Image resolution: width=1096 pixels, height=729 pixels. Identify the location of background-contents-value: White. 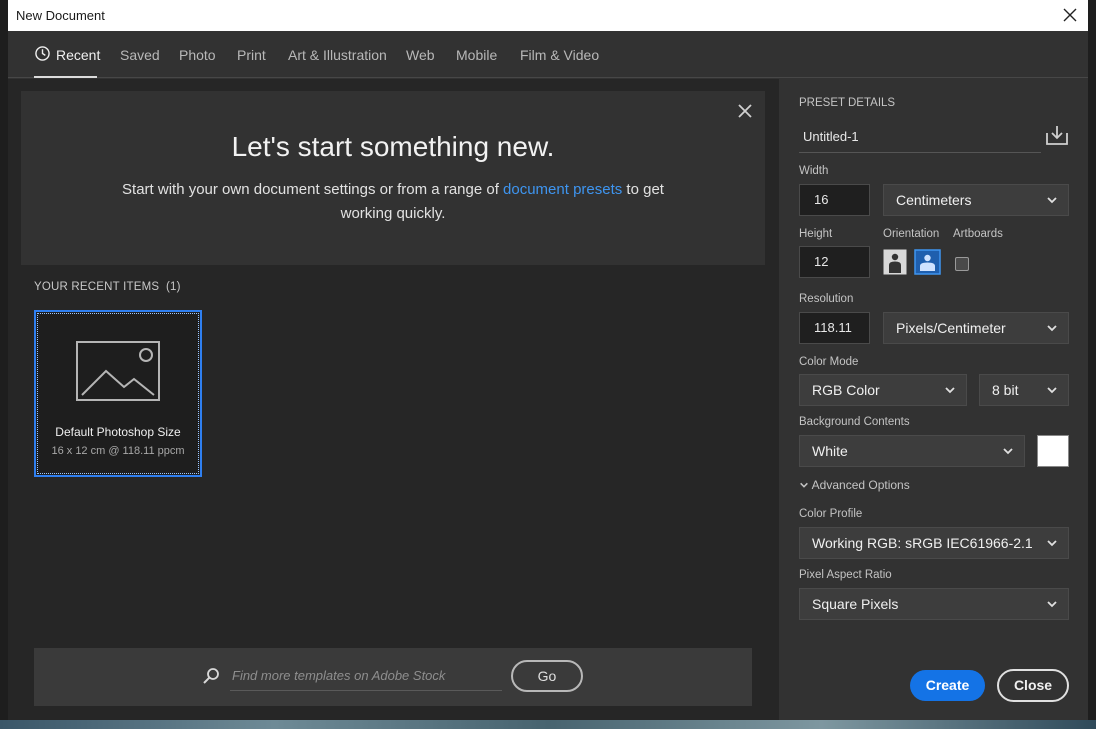
(830, 451).